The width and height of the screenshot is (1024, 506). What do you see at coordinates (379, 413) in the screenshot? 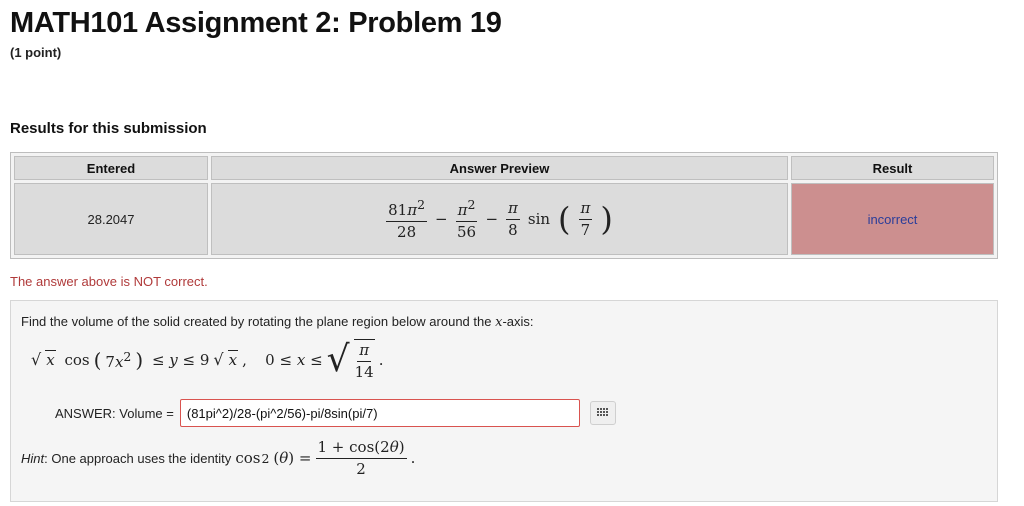
I see `answer-input` at bounding box center [379, 413].